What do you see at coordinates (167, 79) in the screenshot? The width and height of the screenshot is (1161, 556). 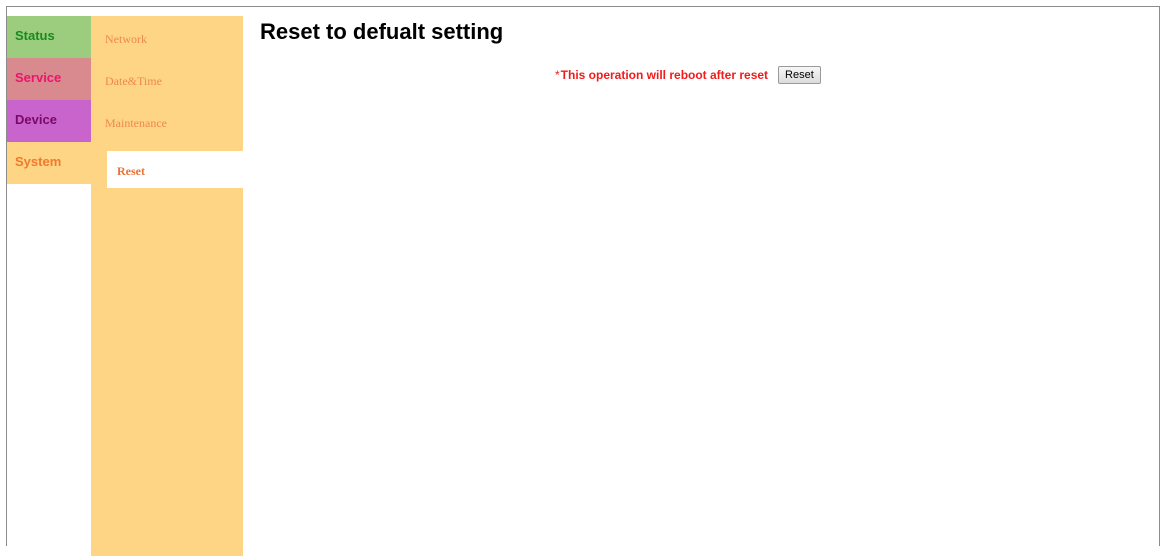 I see `subnav-date-time: Date&Time` at bounding box center [167, 79].